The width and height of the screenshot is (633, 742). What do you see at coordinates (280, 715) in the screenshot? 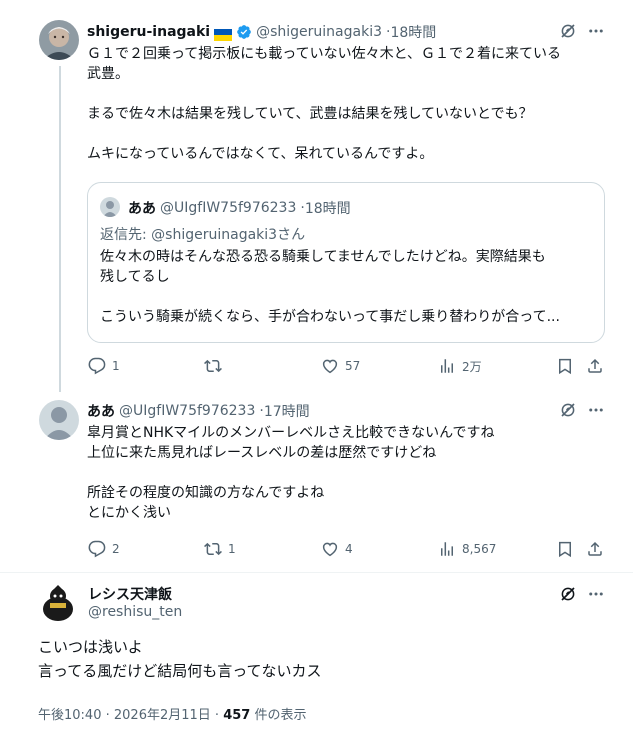
I see `views-label: 件の表示` at bounding box center [280, 715].